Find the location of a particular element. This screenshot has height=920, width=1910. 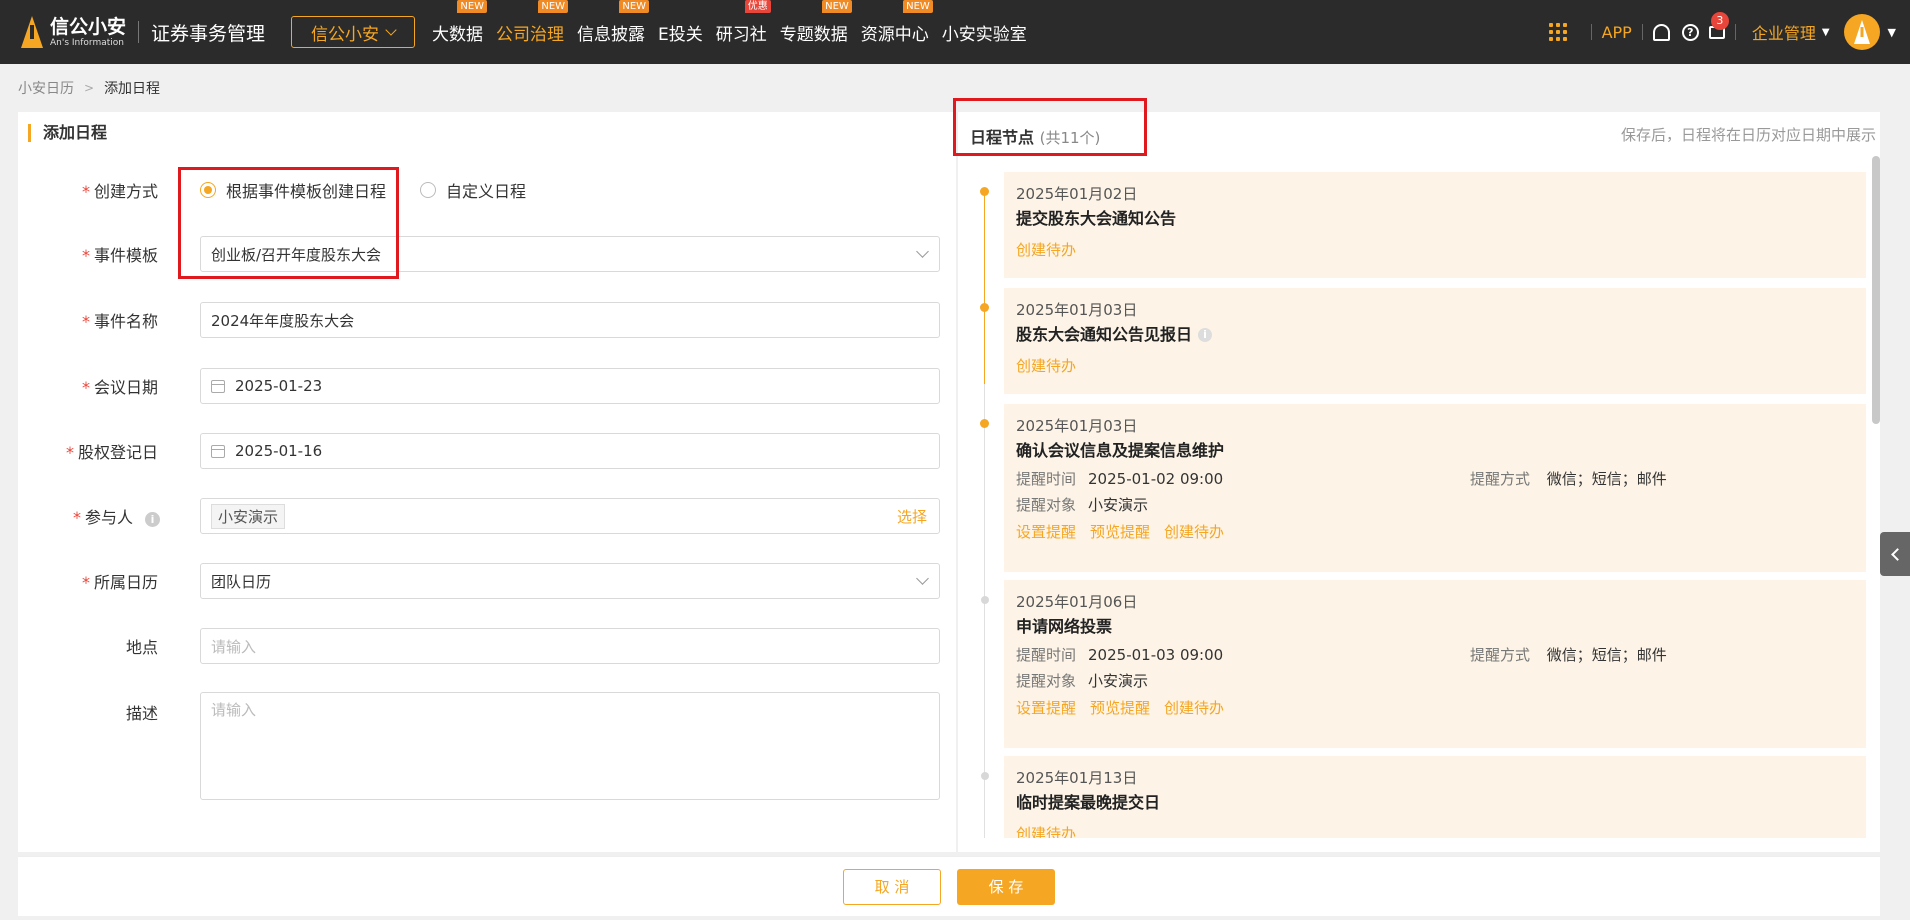

logo-icon is located at coordinates (32, 32).